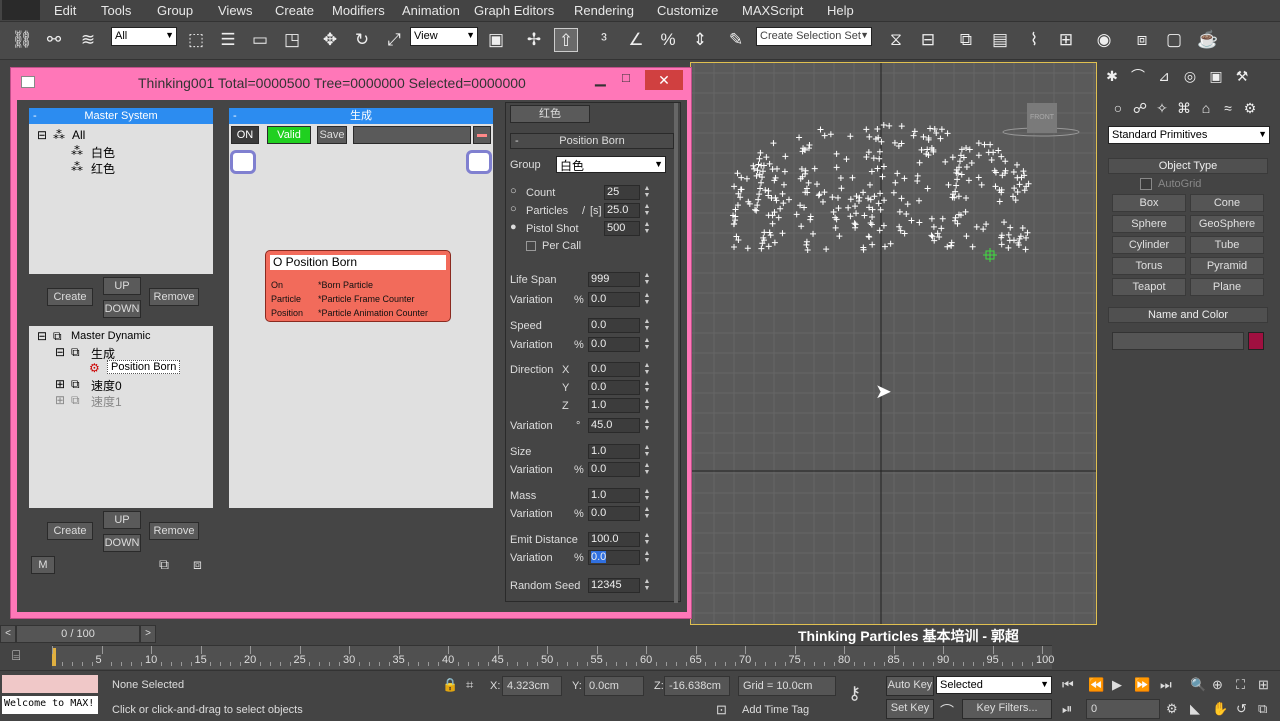  Describe the element at coordinates (1138, 76) in the screenshot. I see `modify-tab-icon: ⌒` at that location.